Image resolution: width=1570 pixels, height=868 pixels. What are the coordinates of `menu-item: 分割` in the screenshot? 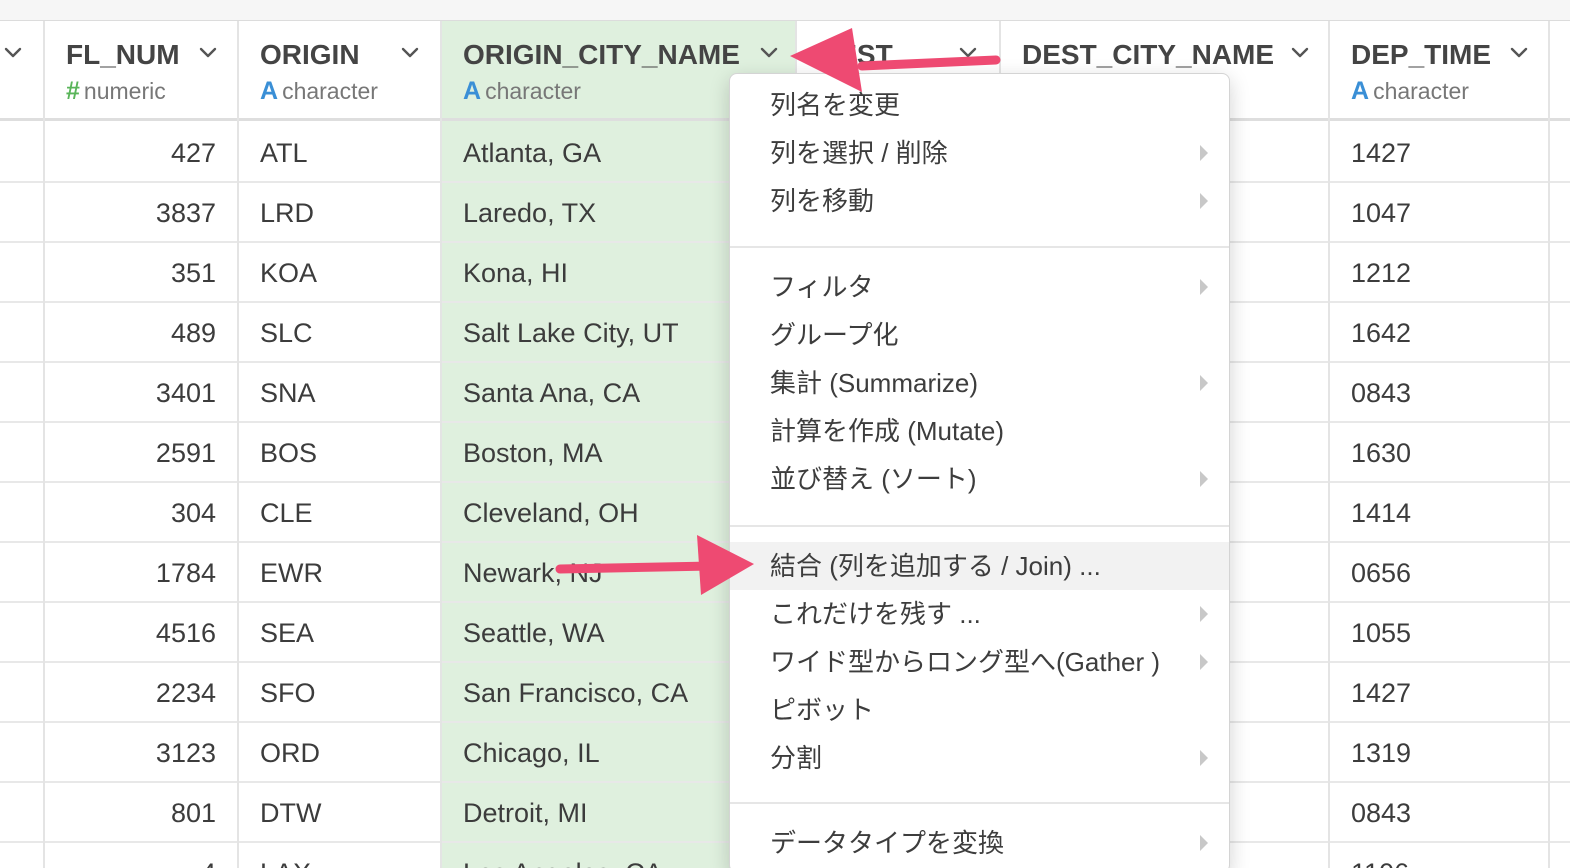 It's located at (979, 758).